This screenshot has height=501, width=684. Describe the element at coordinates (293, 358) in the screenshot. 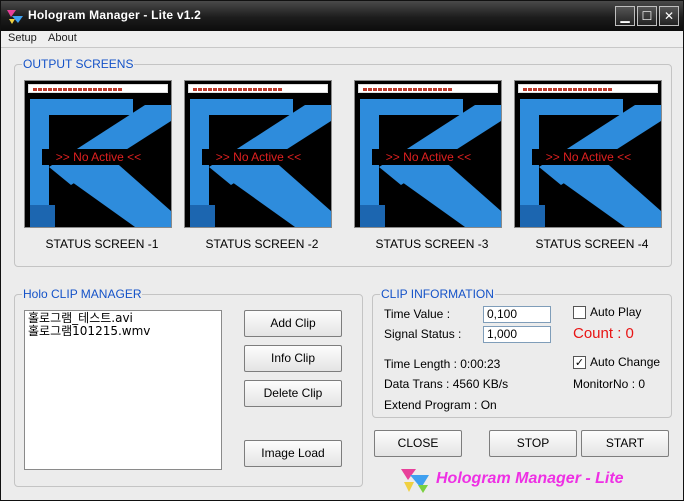

I see `info-clip-button: Info Clip` at that location.